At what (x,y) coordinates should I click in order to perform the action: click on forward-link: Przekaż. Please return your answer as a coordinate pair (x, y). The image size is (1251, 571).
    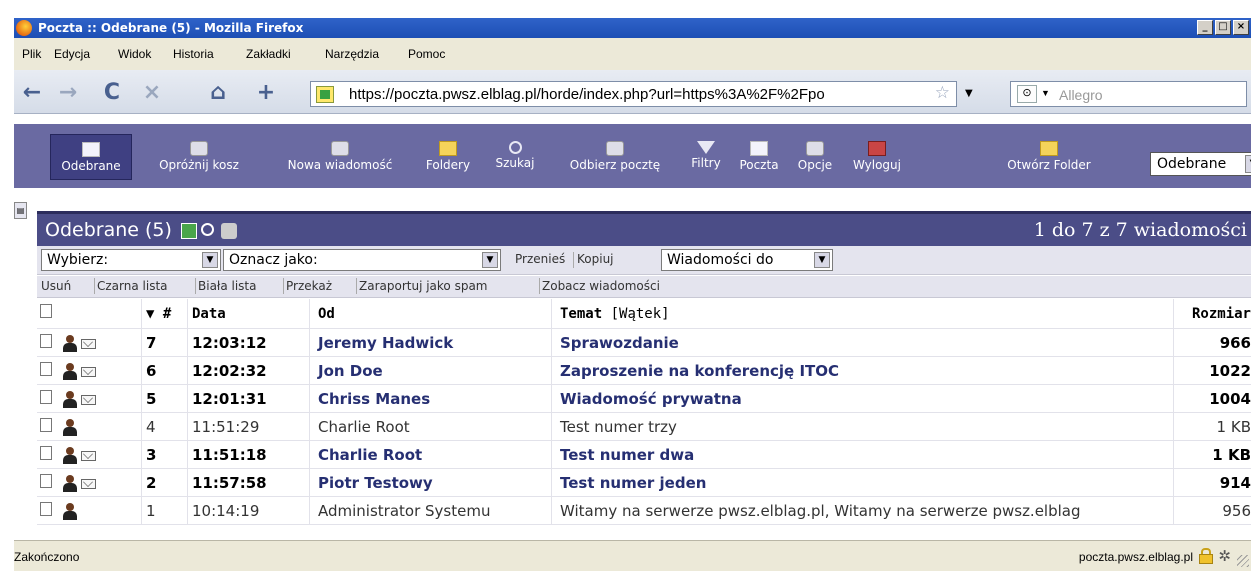
    Looking at the image, I should click on (309, 286).